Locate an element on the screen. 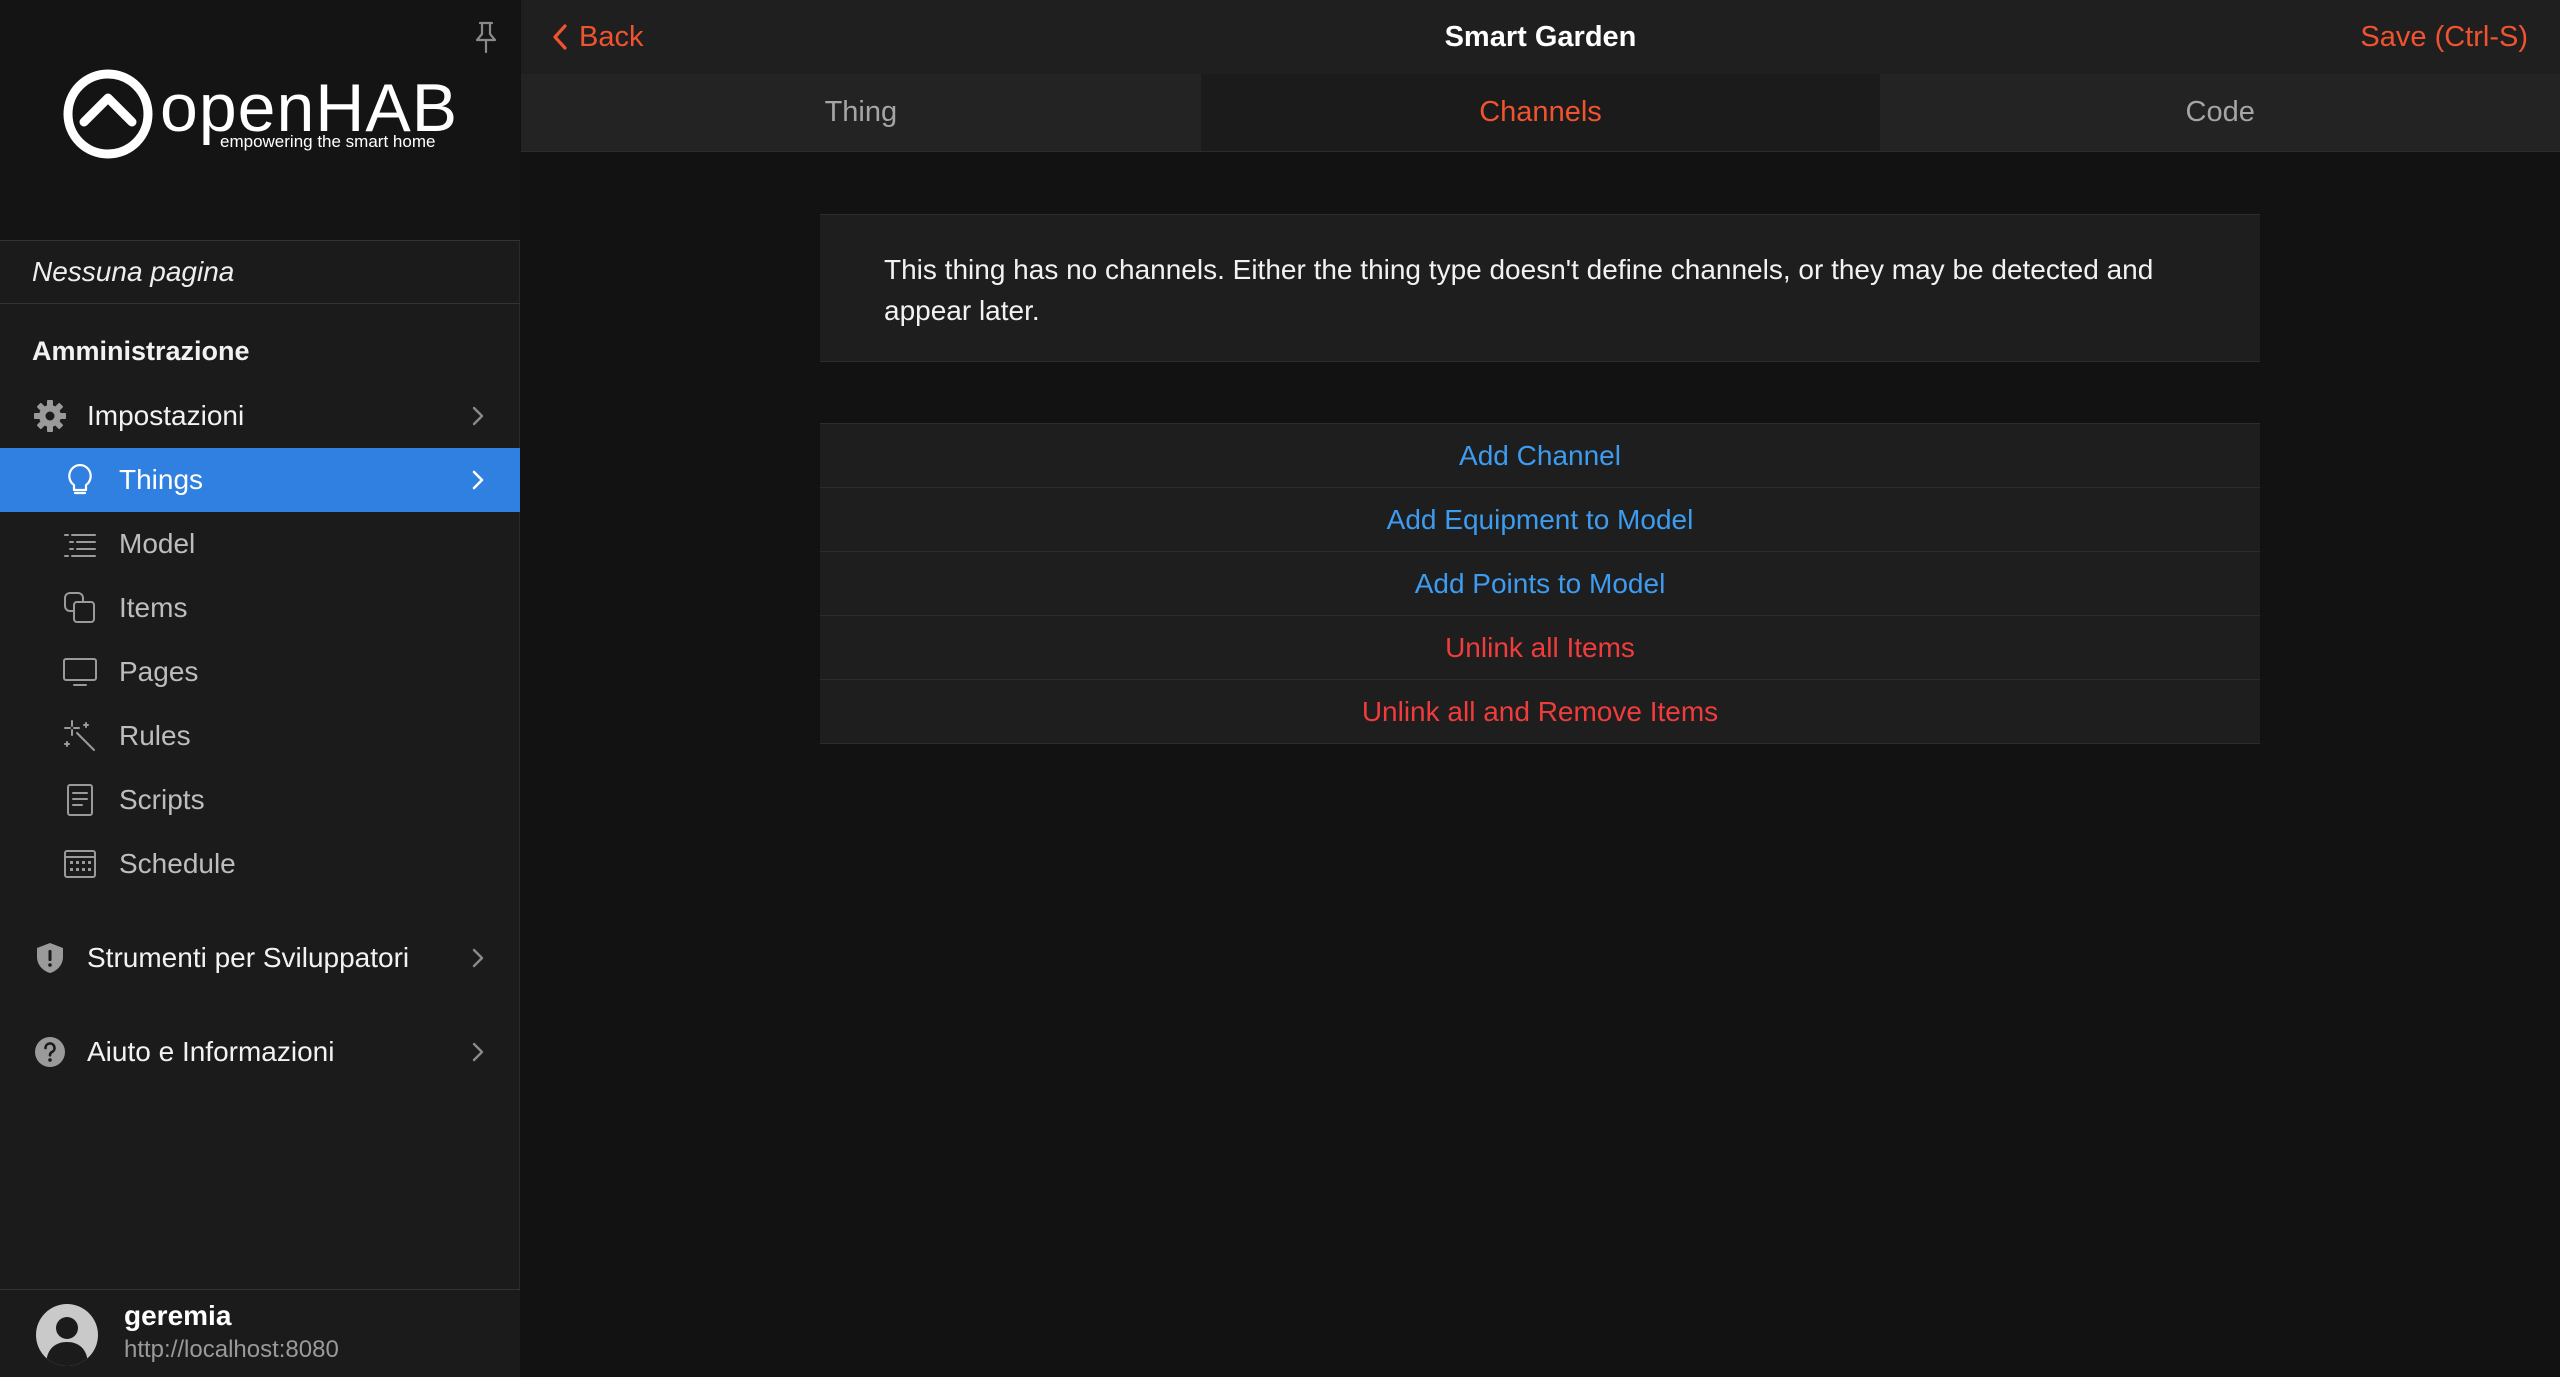  lightbulb-icon is located at coordinates (80, 479).